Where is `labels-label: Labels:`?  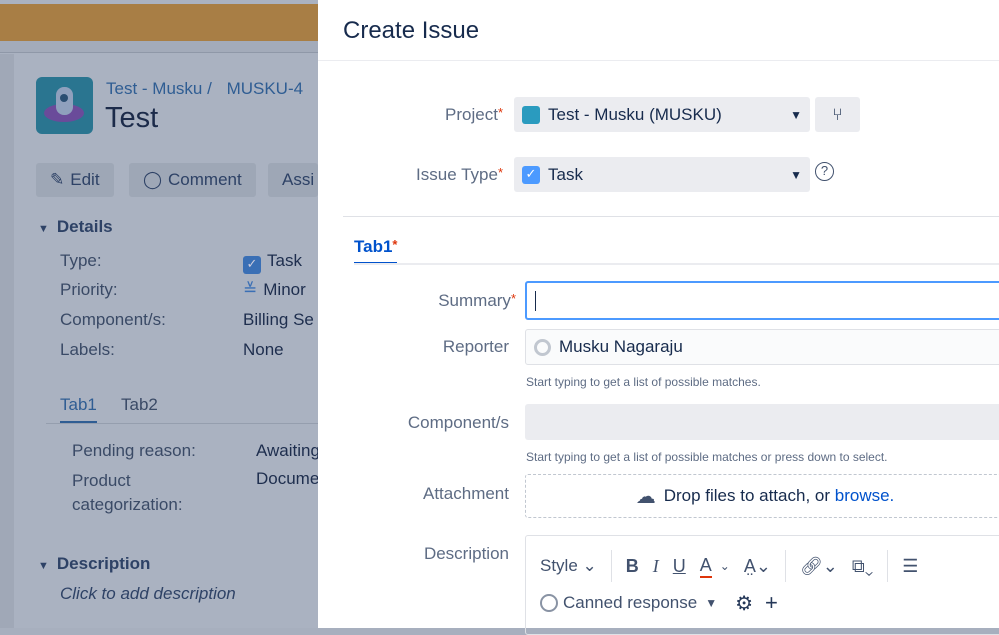
labels-label: Labels: is located at coordinates (87, 349).